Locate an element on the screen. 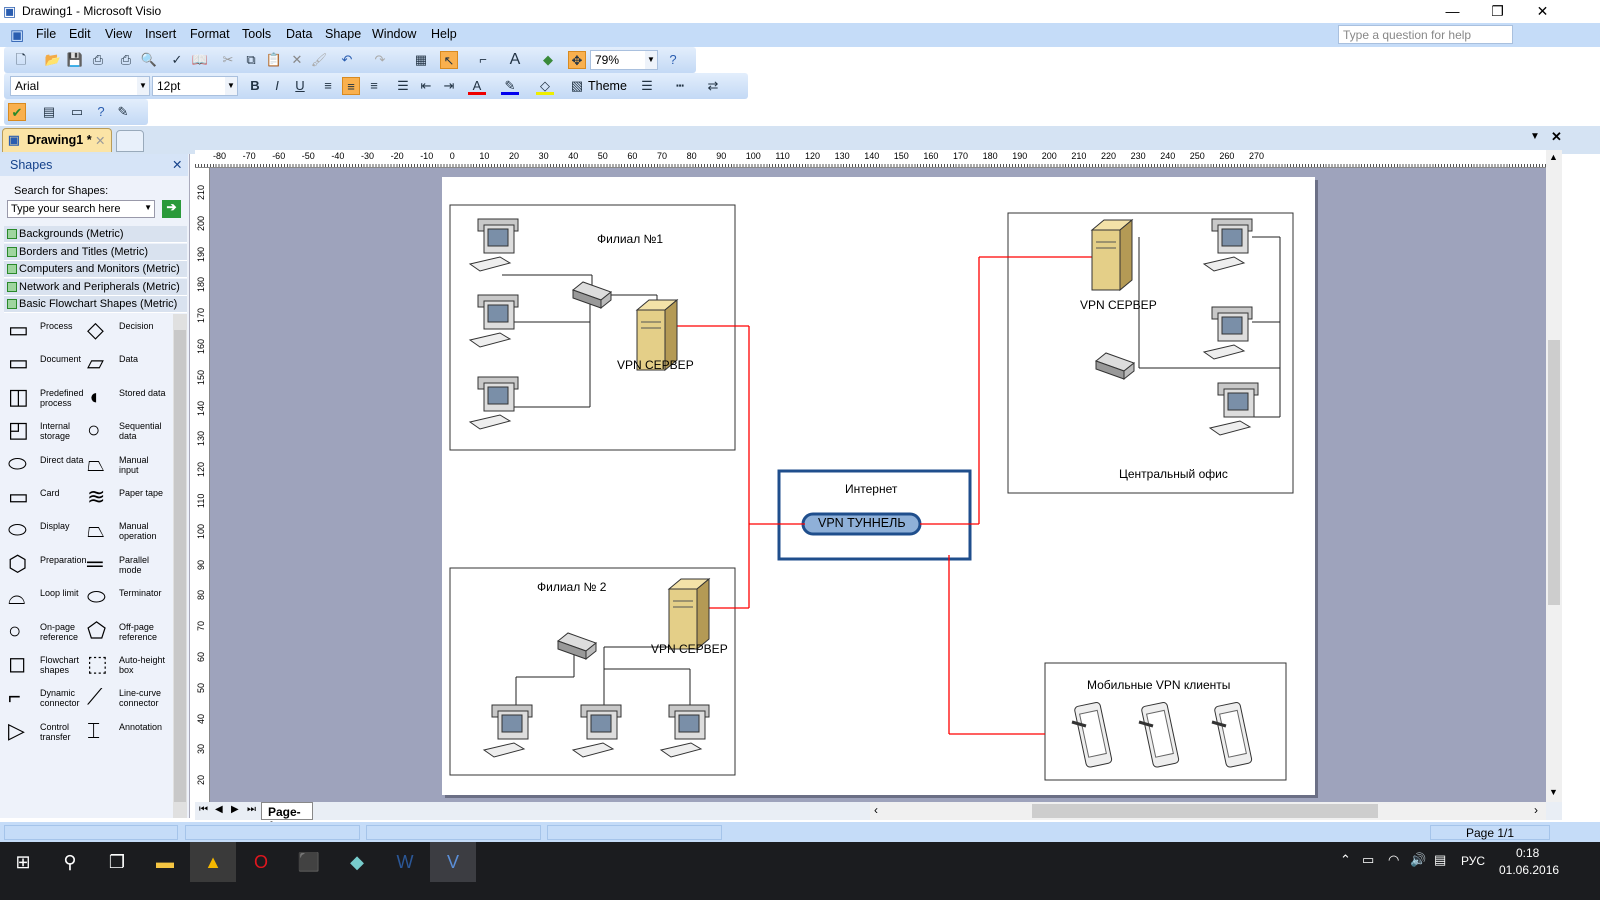 The image size is (1600, 900). stencil-item: Network and Peripherals (Metric) is located at coordinates (95, 287).